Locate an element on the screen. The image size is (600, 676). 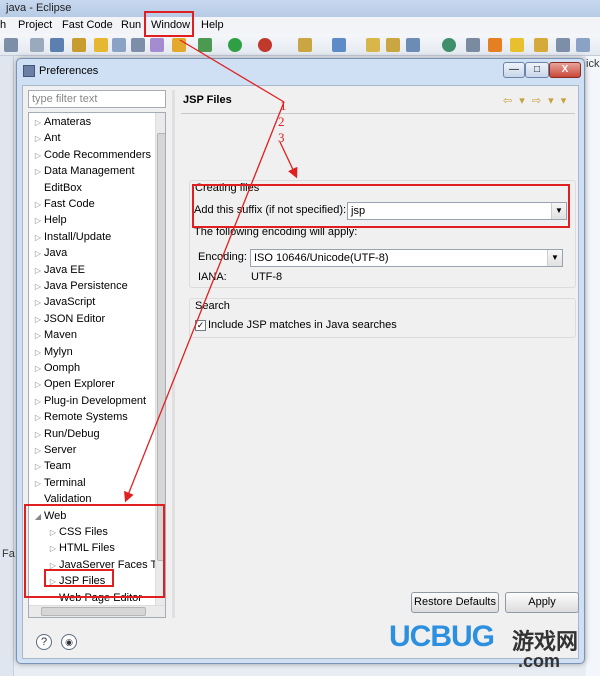
menu-partial: h is located at coordinates (3, 25).